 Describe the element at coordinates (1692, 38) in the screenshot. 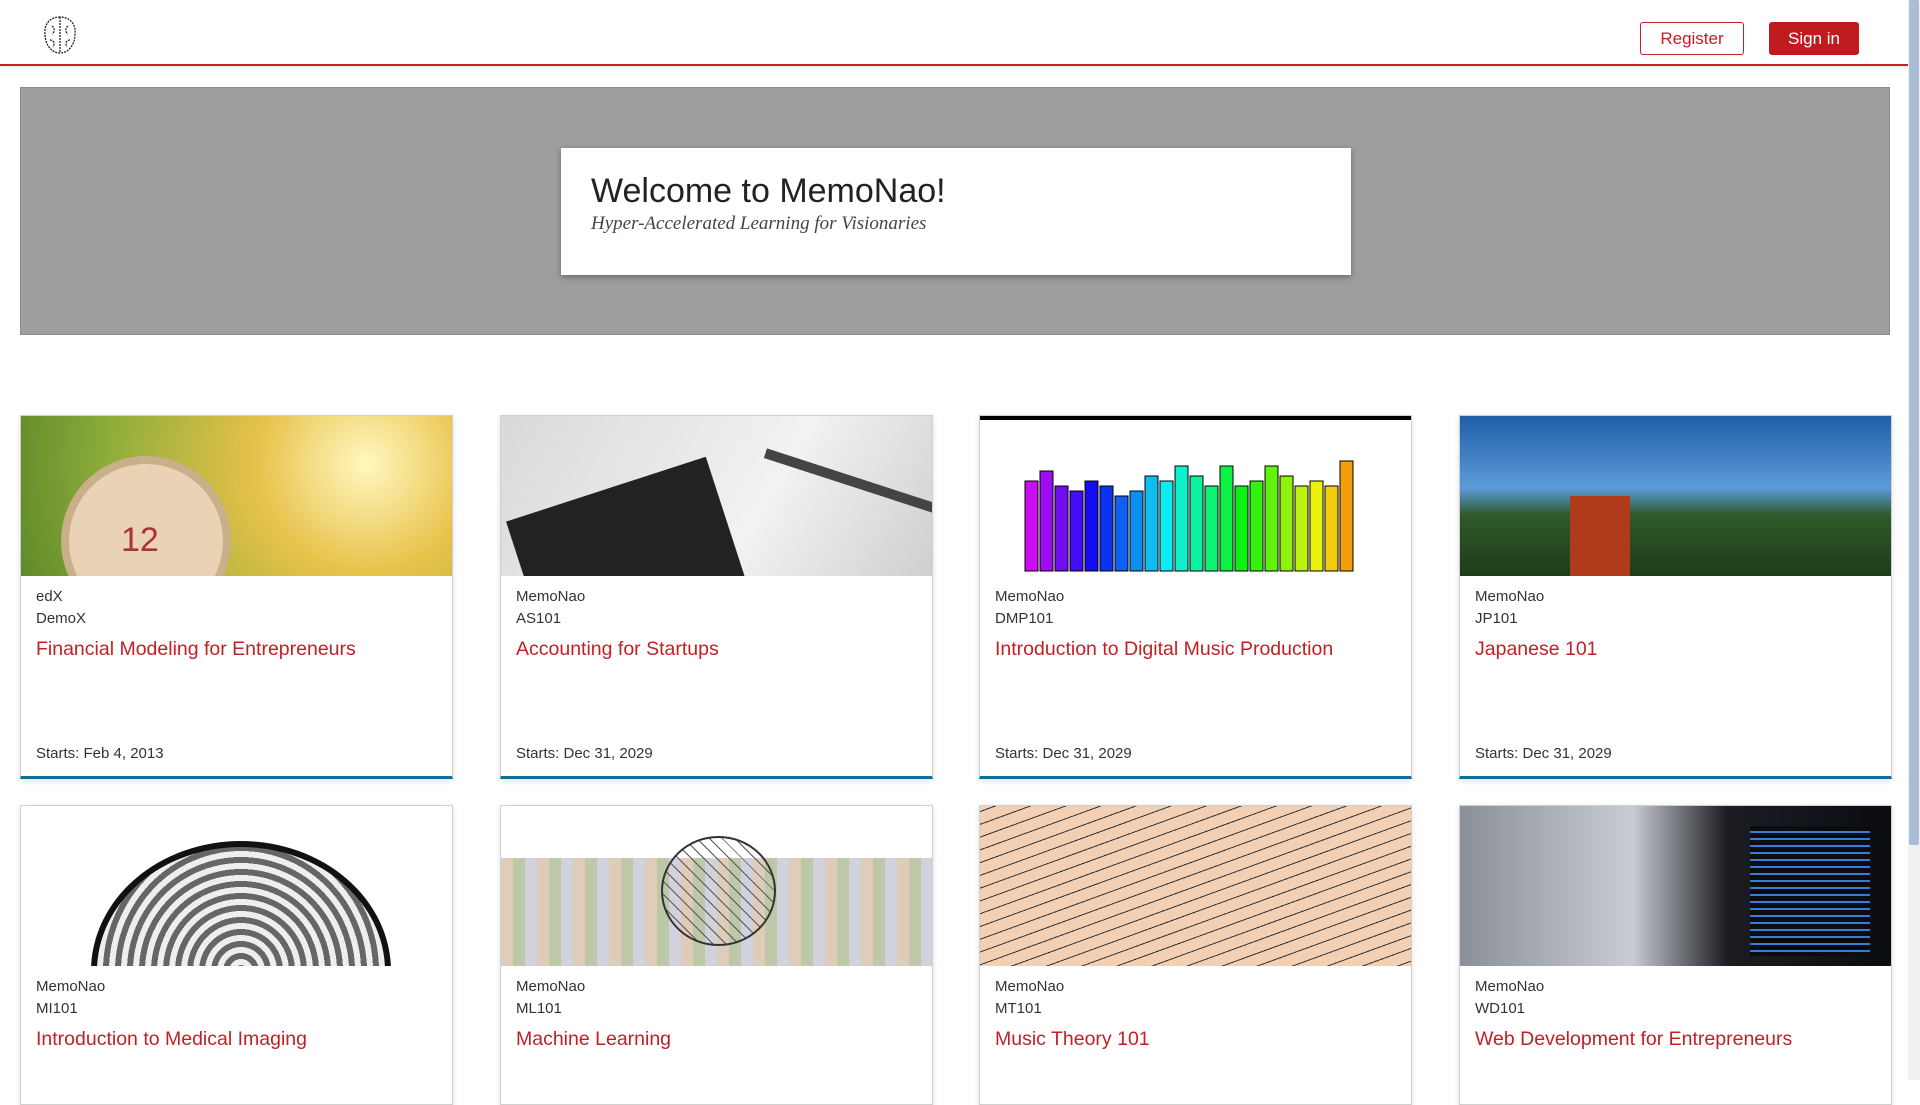

I see `register-button: Register` at that location.